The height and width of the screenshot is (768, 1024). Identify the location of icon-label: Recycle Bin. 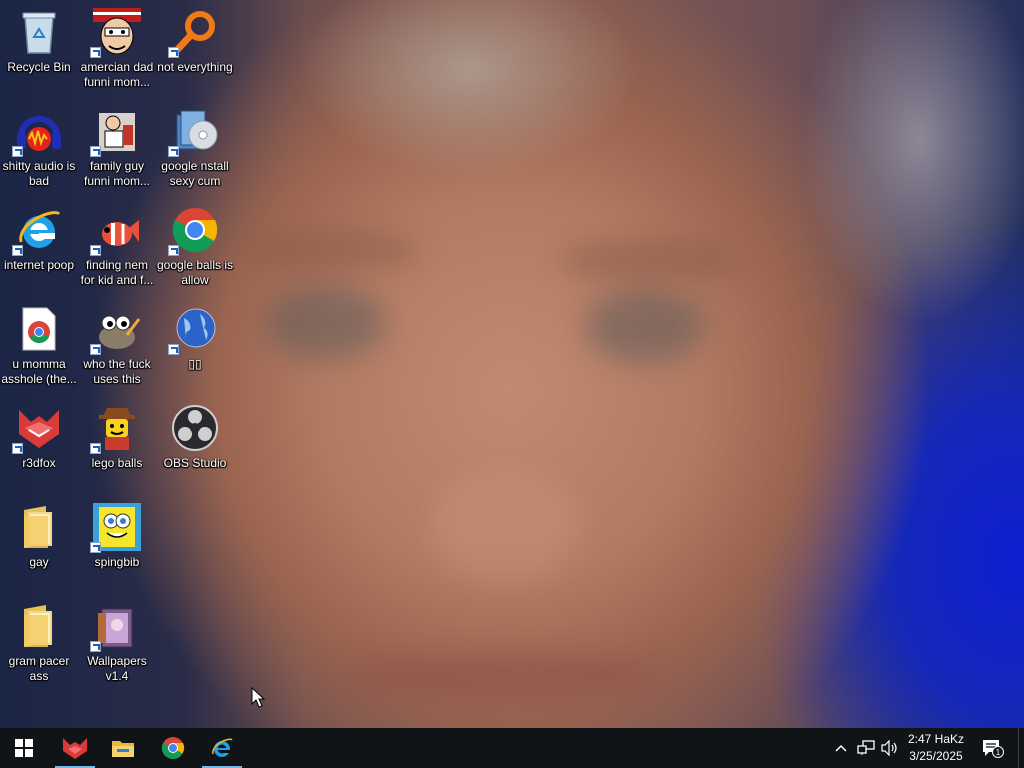
(39, 67).